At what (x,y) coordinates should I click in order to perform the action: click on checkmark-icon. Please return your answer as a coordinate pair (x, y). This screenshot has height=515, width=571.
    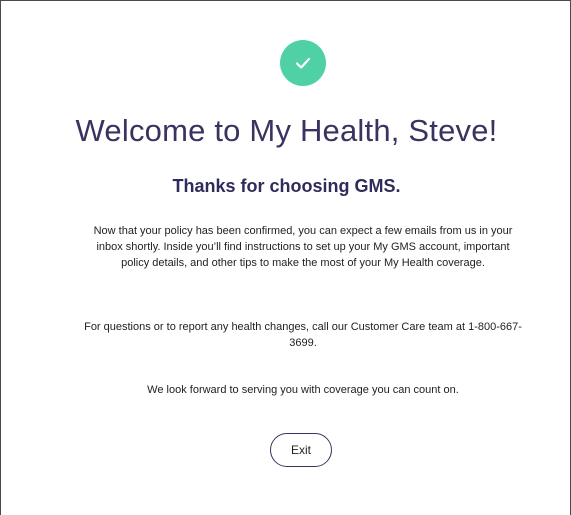
    Looking at the image, I should click on (303, 63).